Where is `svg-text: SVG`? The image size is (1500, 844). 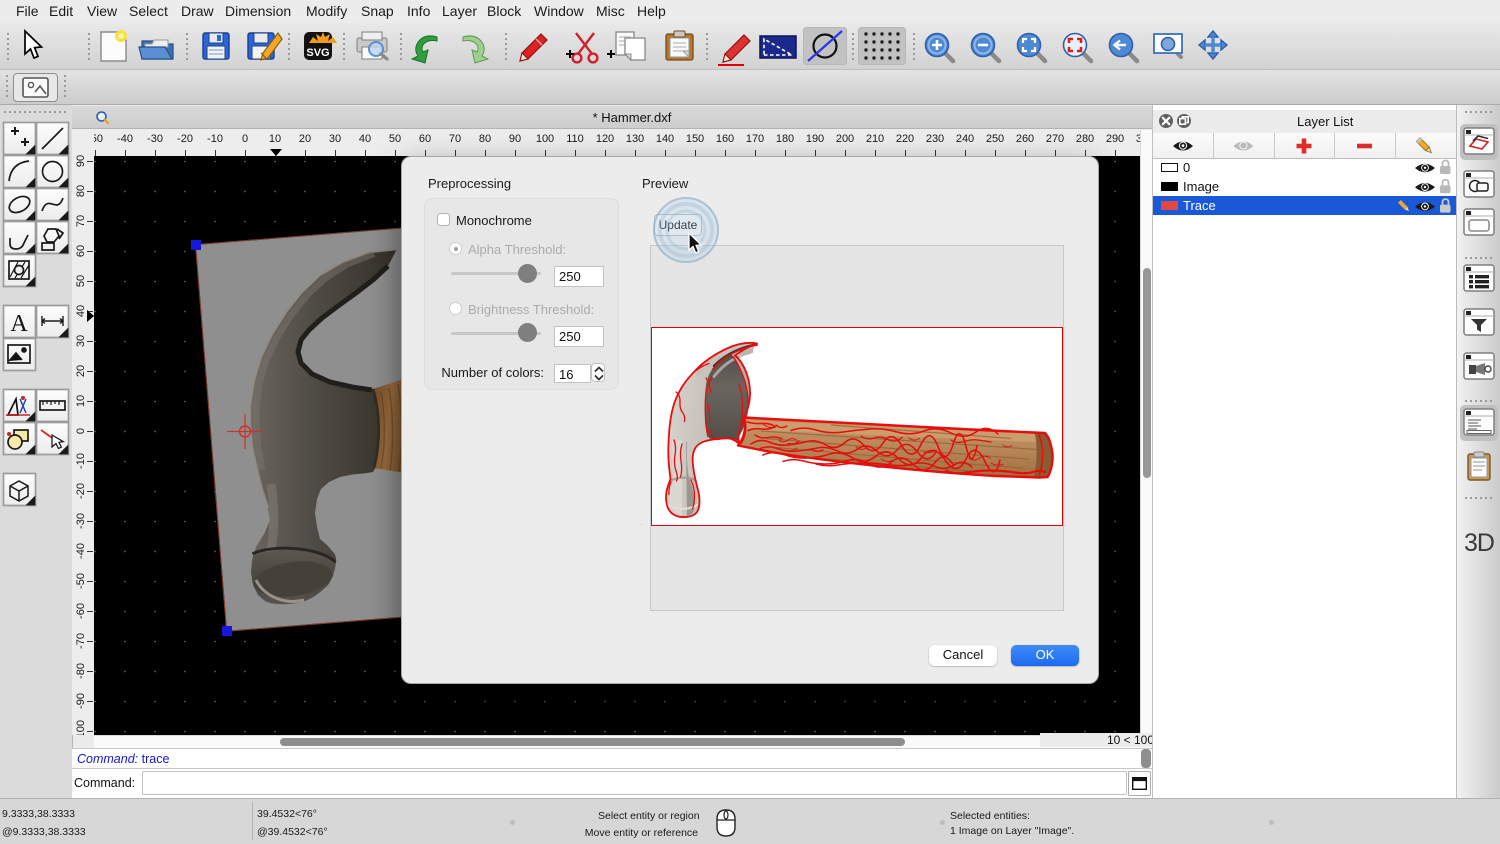
svg-text: SVG is located at coordinates (317, 53).